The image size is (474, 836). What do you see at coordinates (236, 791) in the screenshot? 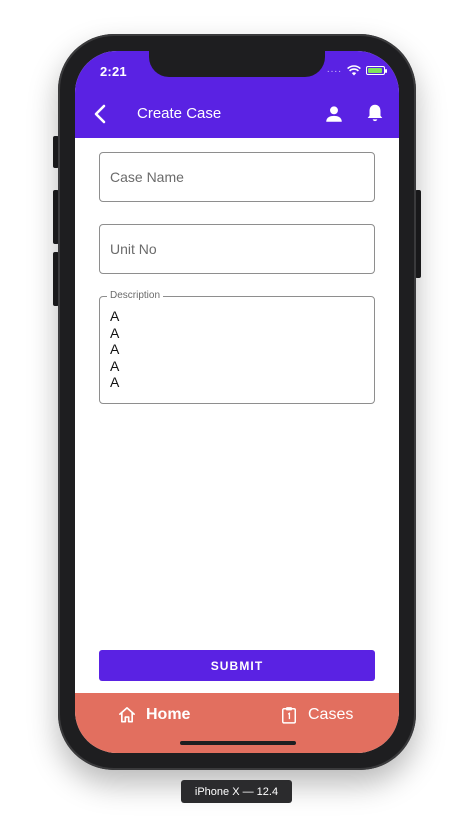
I see `device-caption: iPhone X — 12.4` at bounding box center [236, 791].